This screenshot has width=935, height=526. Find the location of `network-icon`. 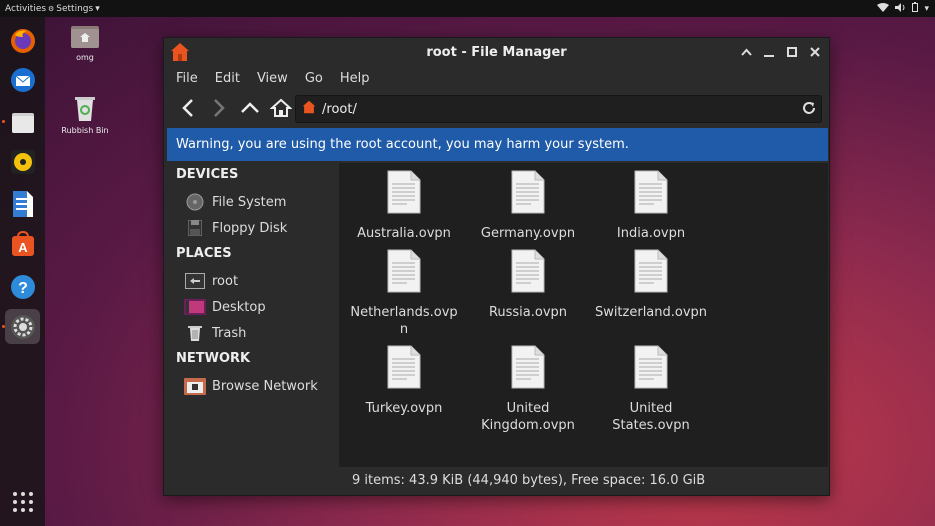

network-icon is located at coordinates (883, 8).